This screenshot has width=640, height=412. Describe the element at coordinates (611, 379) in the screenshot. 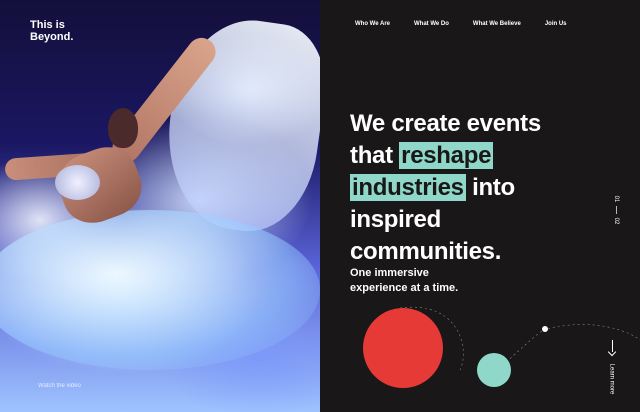

I see `learn-more-label: Learn more` at that location.